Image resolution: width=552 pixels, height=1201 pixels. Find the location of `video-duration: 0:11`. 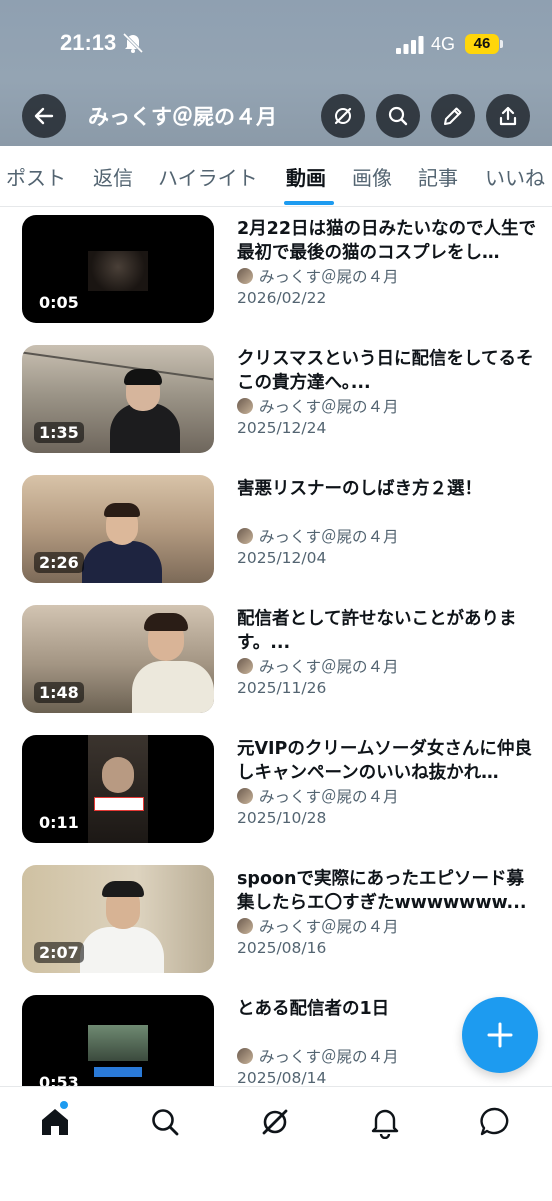

video-duration: 0:11 is located at coordinates (59, 822).